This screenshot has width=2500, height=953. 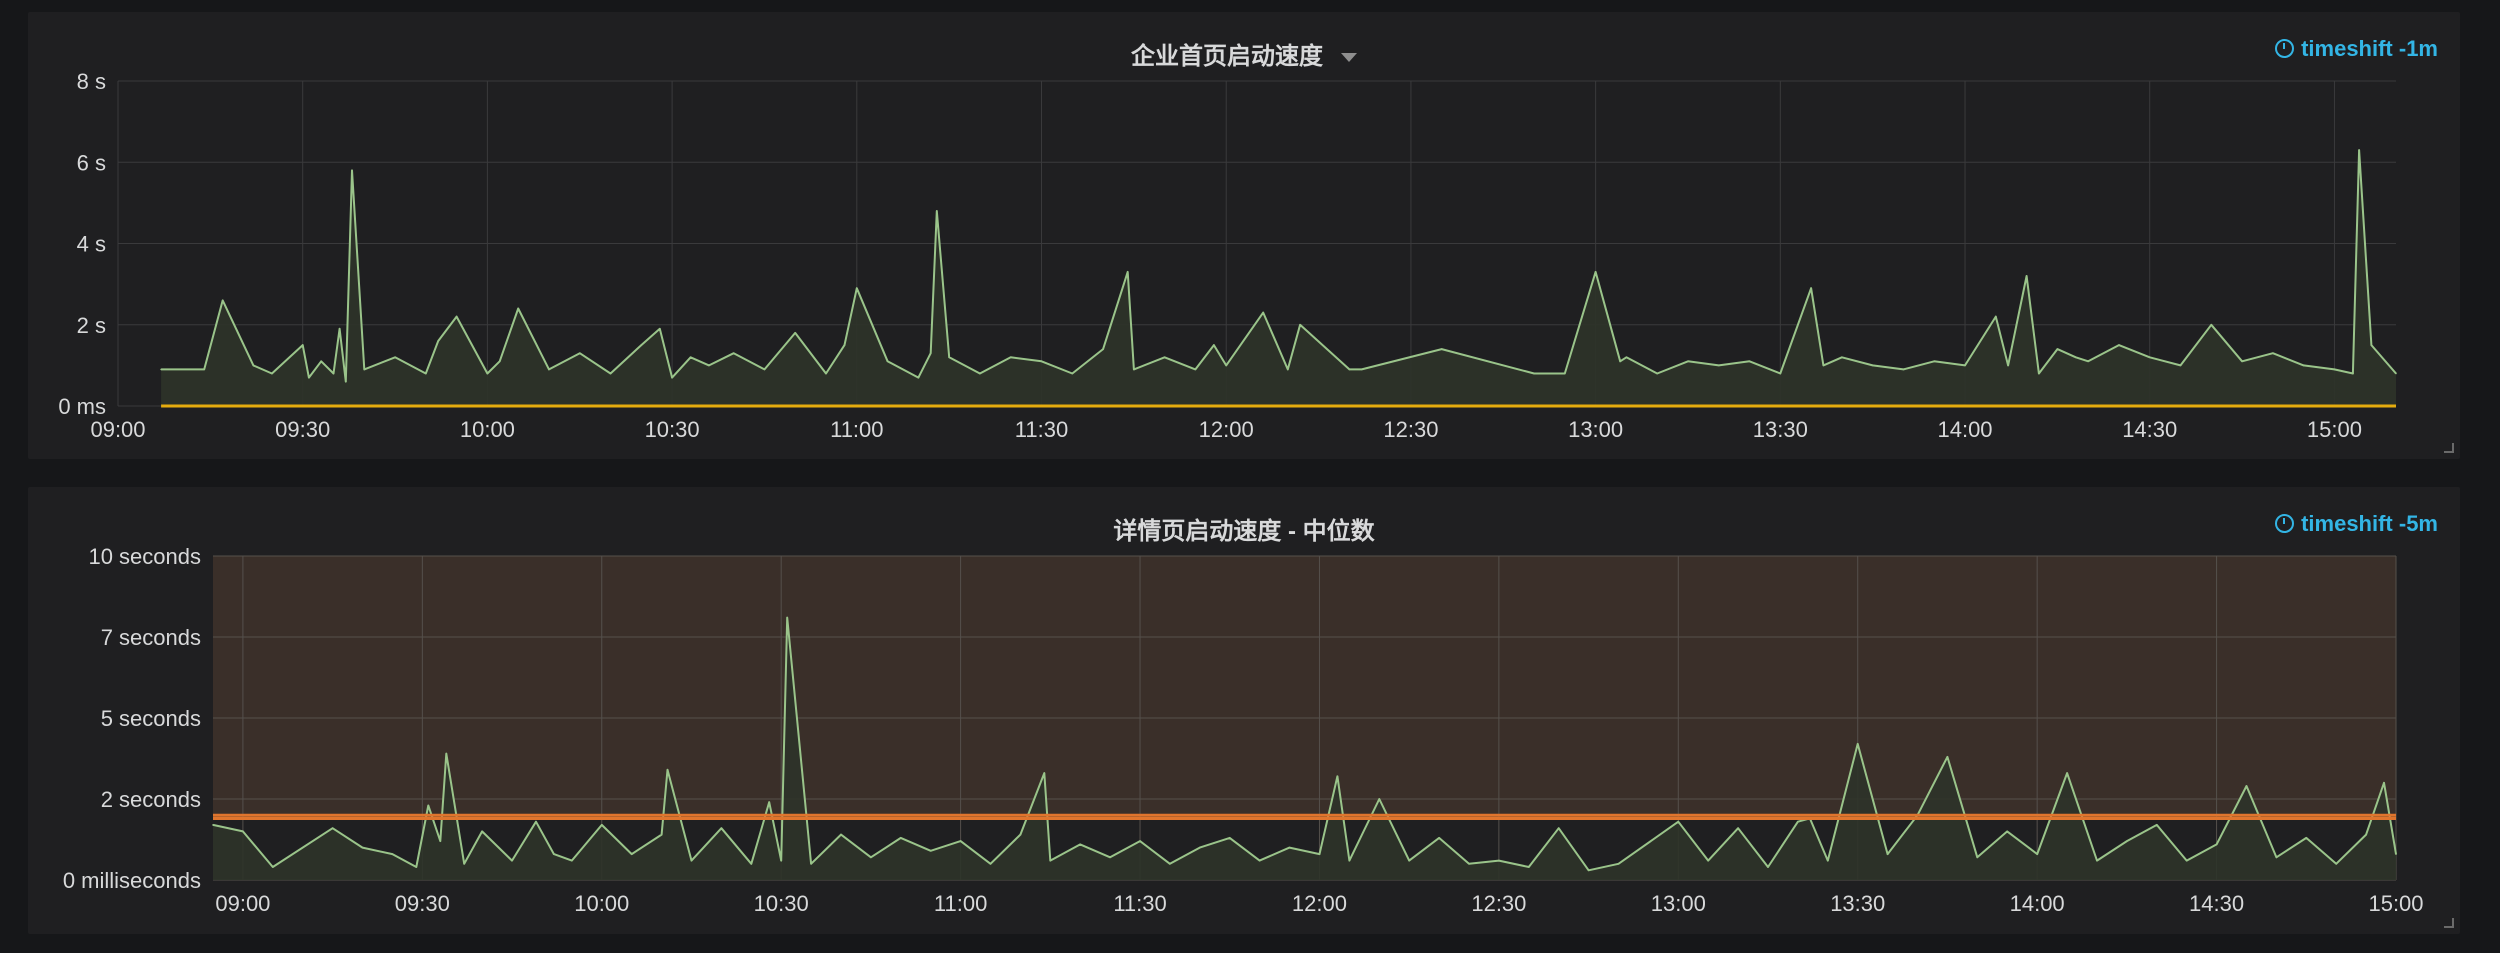 What do you see at coordinates (1964, 429) in the screenshot?
I see `x-tick-label: 14:00` at bounding box center [1964, 429].